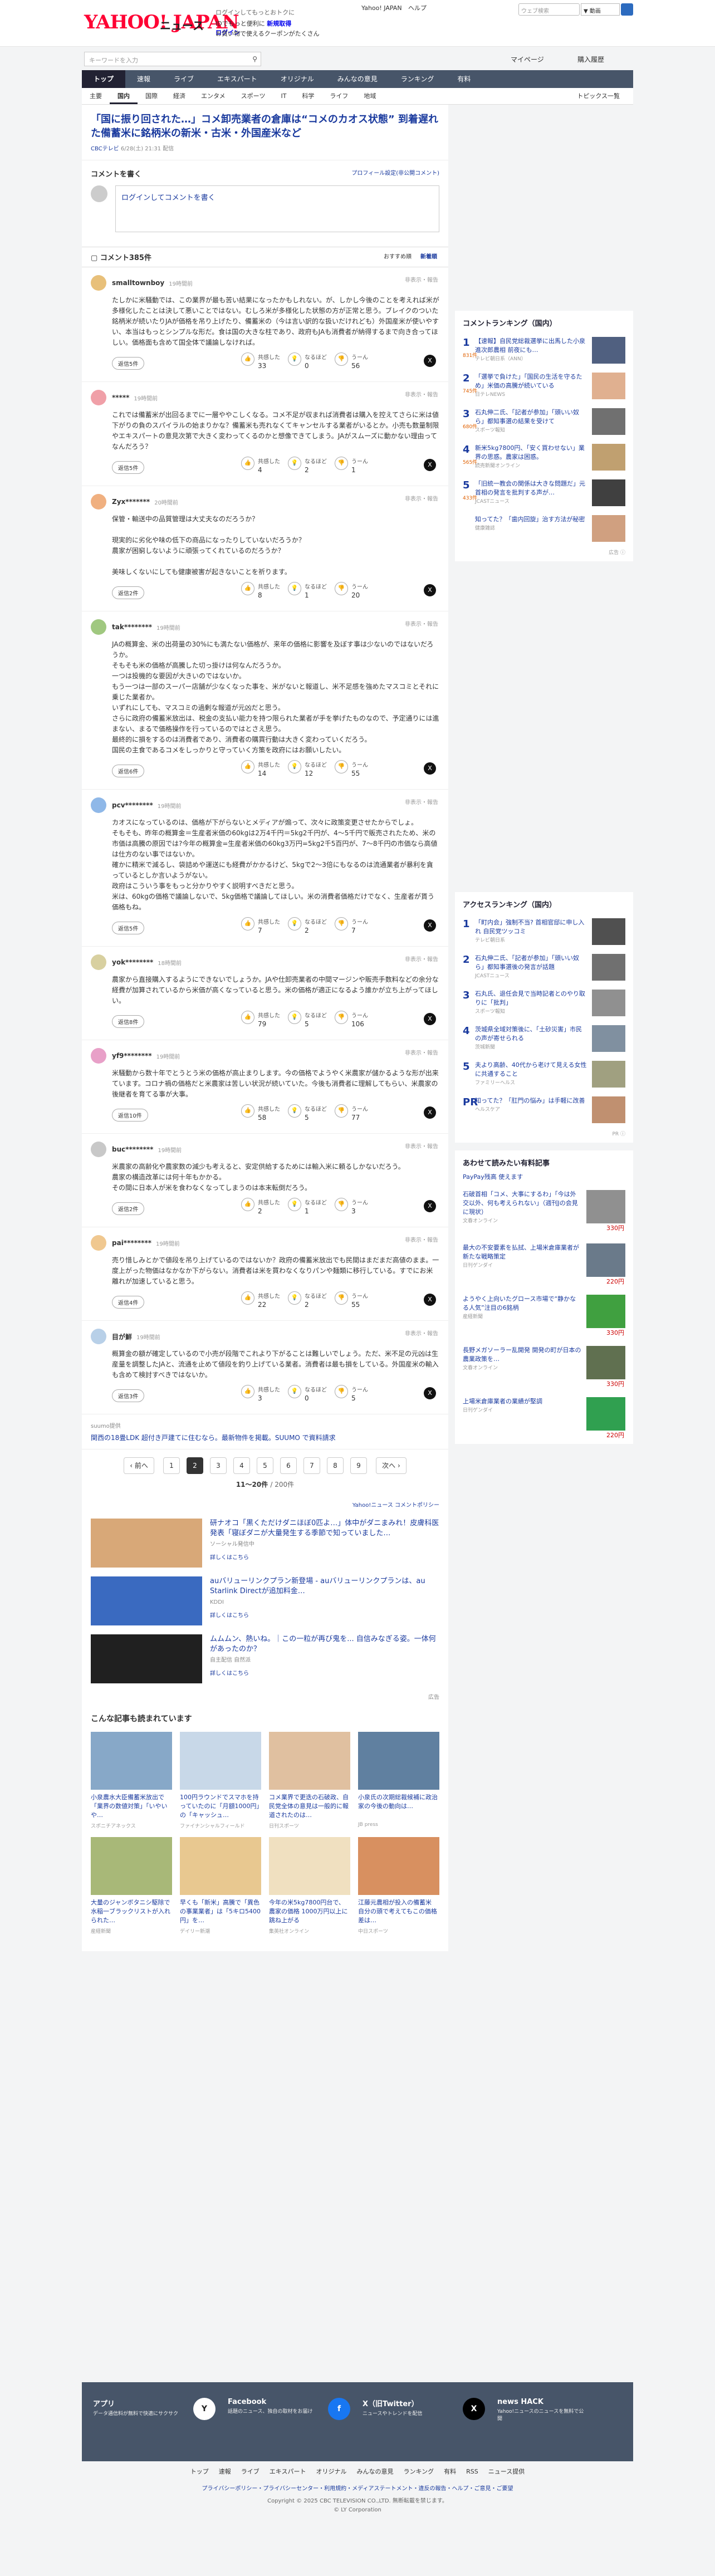 Image resolution: width=715 pixels, height=2576 pixels. Describe the element at coordinates (324, 1558) in the screenshot. I see `sponsored-detail-link: 詳しくはこちら` at that location.